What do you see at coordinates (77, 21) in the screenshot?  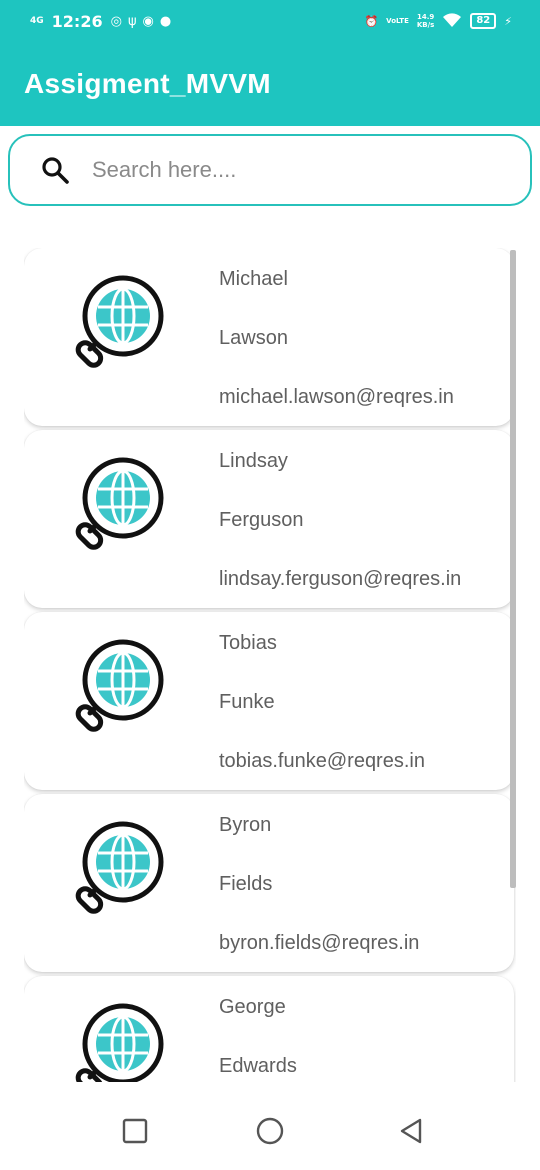 I see `status-time: 12:26` at bounding box center [77, 21].